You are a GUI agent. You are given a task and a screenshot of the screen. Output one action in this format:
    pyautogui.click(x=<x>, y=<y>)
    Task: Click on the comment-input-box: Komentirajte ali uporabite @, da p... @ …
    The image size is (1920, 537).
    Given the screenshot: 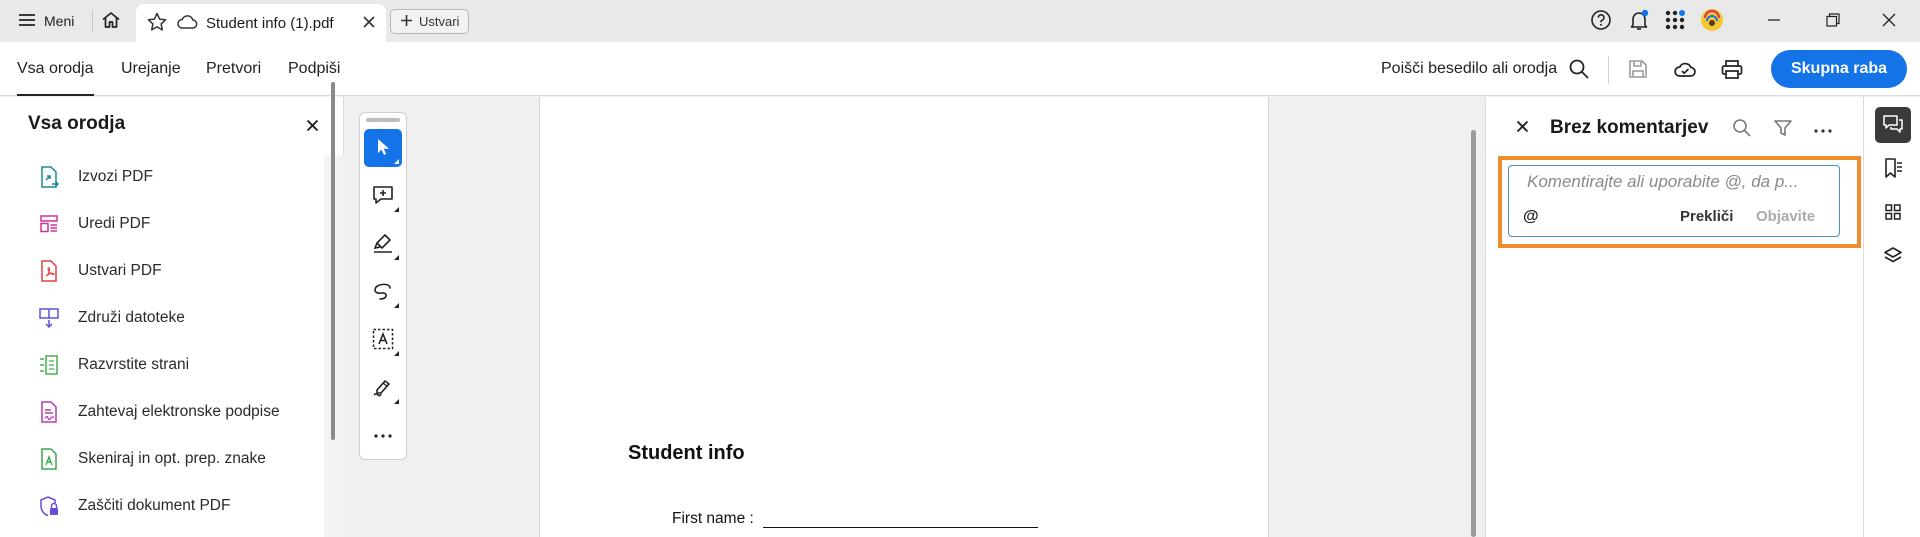 What is the action you would take?
    pyautogui.click(x=1674, y=201)
    